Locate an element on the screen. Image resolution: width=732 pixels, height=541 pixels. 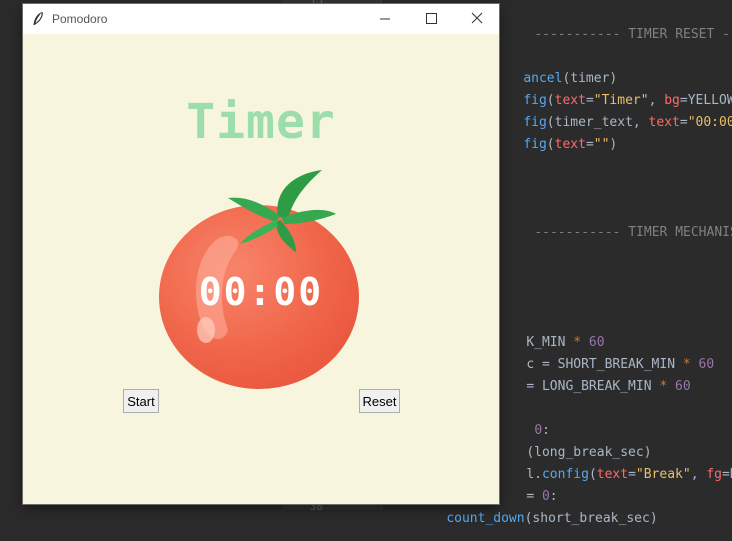
timer-title-label: Timer is located at coordinates (261, 122).